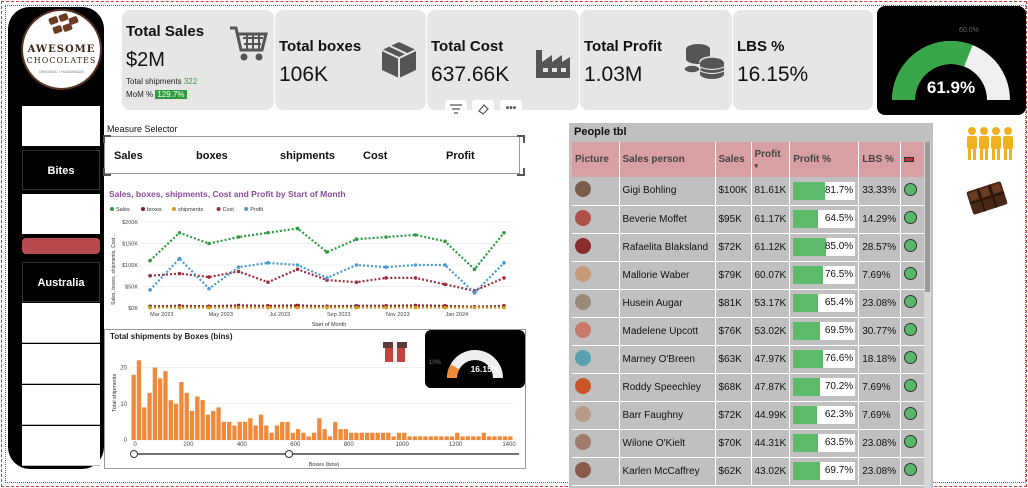  What do you see at coordinates (749, 443) in the screenshot?
I see `table-row: Wilone O'Kielt $70K 44.31K 63.5% 23.08%` at bounding box center [749, 443].